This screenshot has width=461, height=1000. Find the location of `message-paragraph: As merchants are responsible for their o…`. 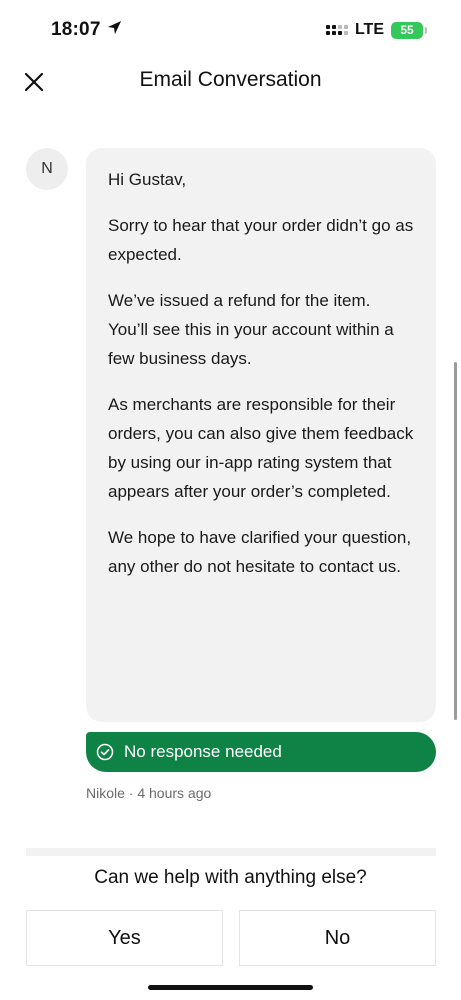

message-paragraph: As merchants are responsible for their o… is located at coordinates (261, 448).